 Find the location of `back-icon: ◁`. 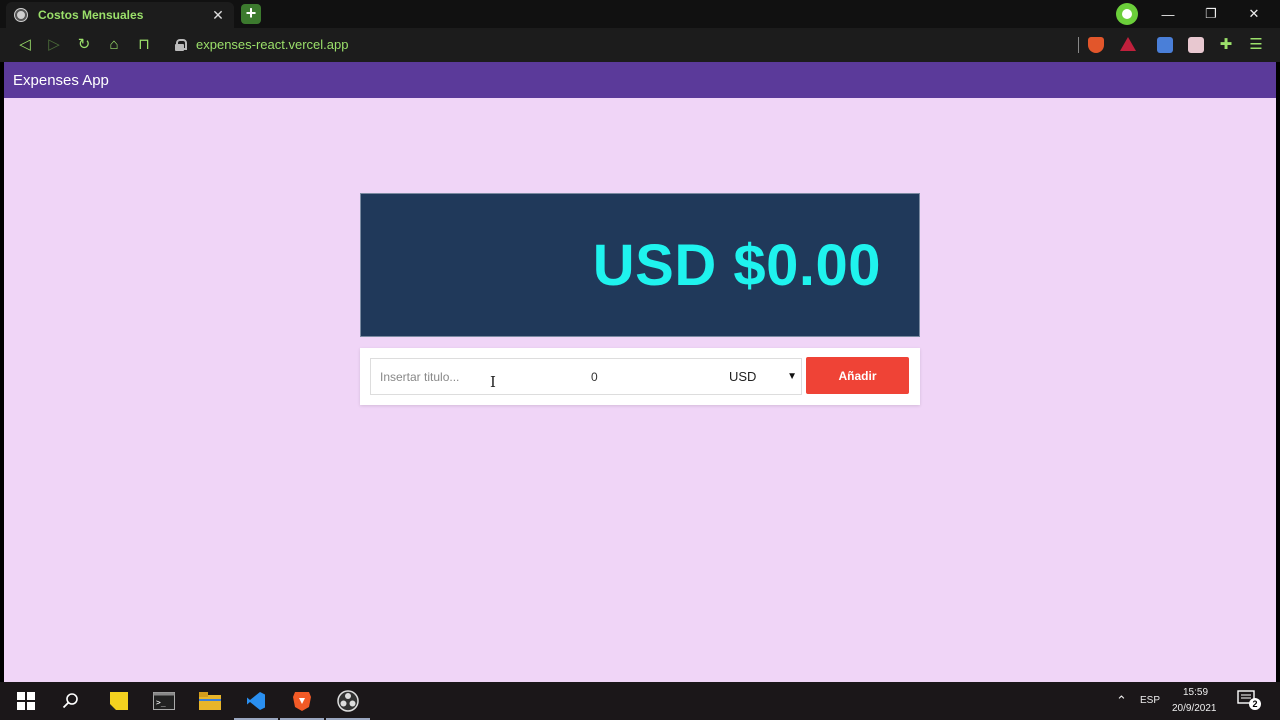

back-icon: ◁ is located at coordinates (25, 45).